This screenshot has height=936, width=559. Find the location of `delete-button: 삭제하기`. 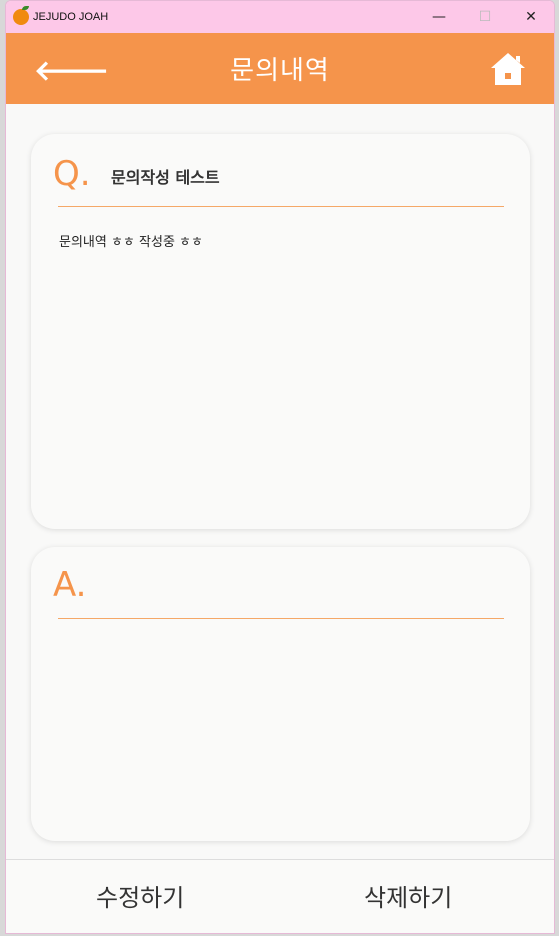

delete-button: 삭제하기 is located at coordinates (408, 895).